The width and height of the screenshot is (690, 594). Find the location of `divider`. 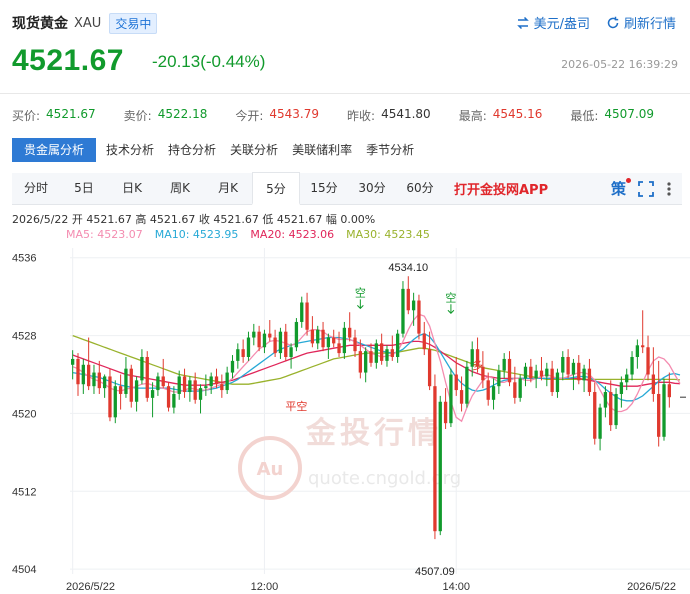

divider is located at coordinates (345, 93).